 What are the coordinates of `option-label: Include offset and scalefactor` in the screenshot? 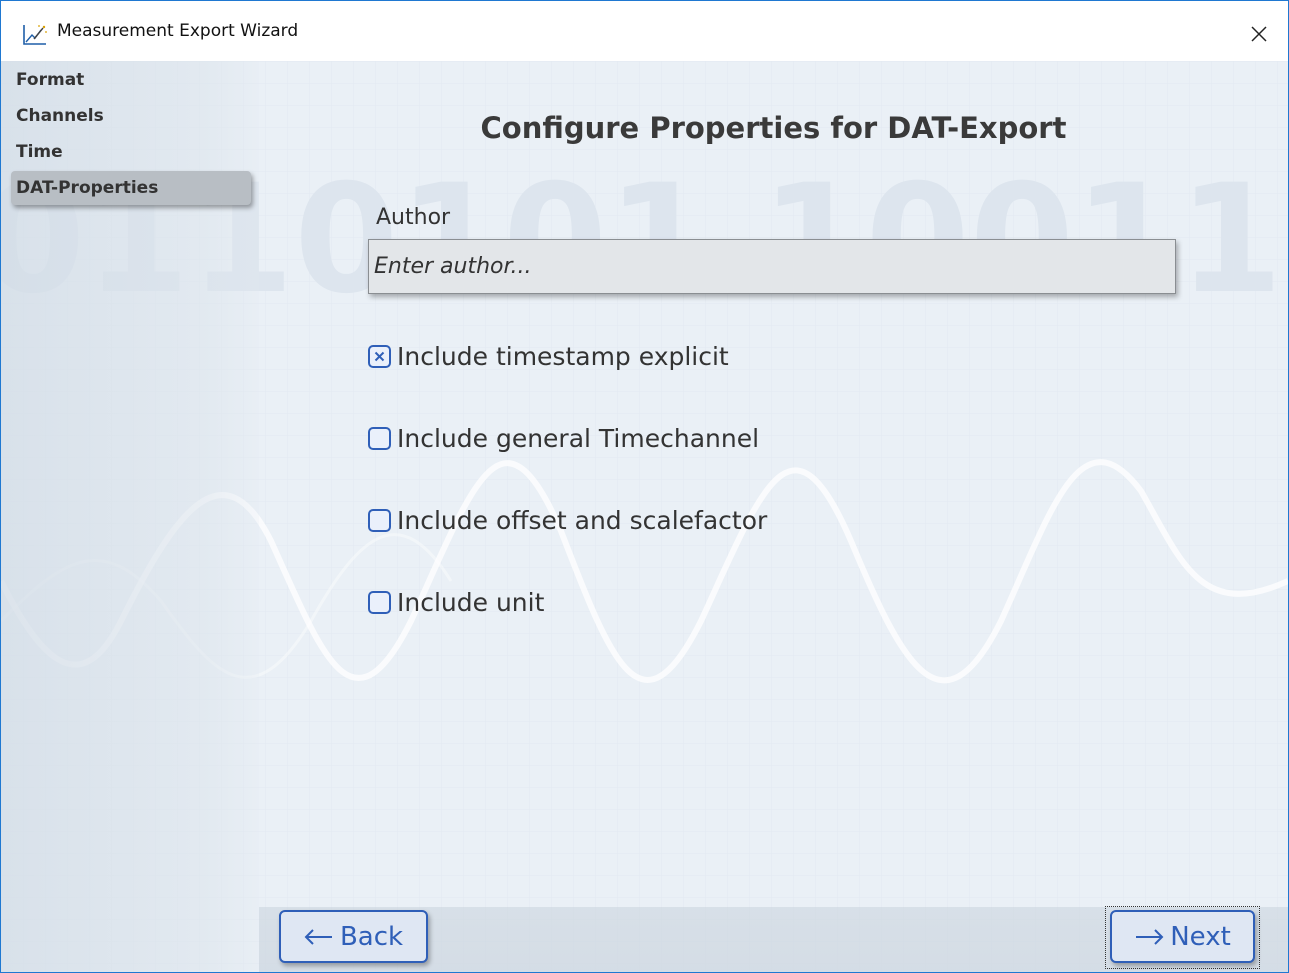 It's located at (582, 520).